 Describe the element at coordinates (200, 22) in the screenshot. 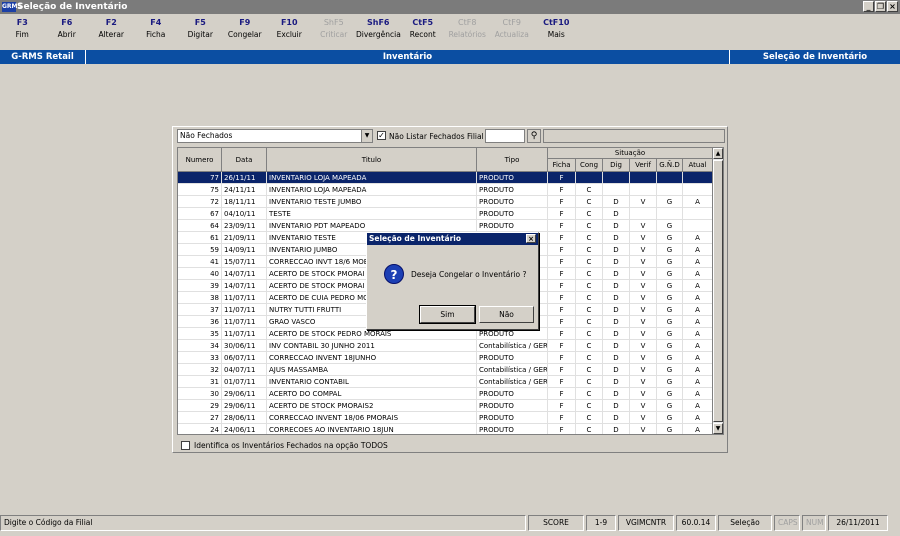

I see `toolbar-key: F5` at that location.